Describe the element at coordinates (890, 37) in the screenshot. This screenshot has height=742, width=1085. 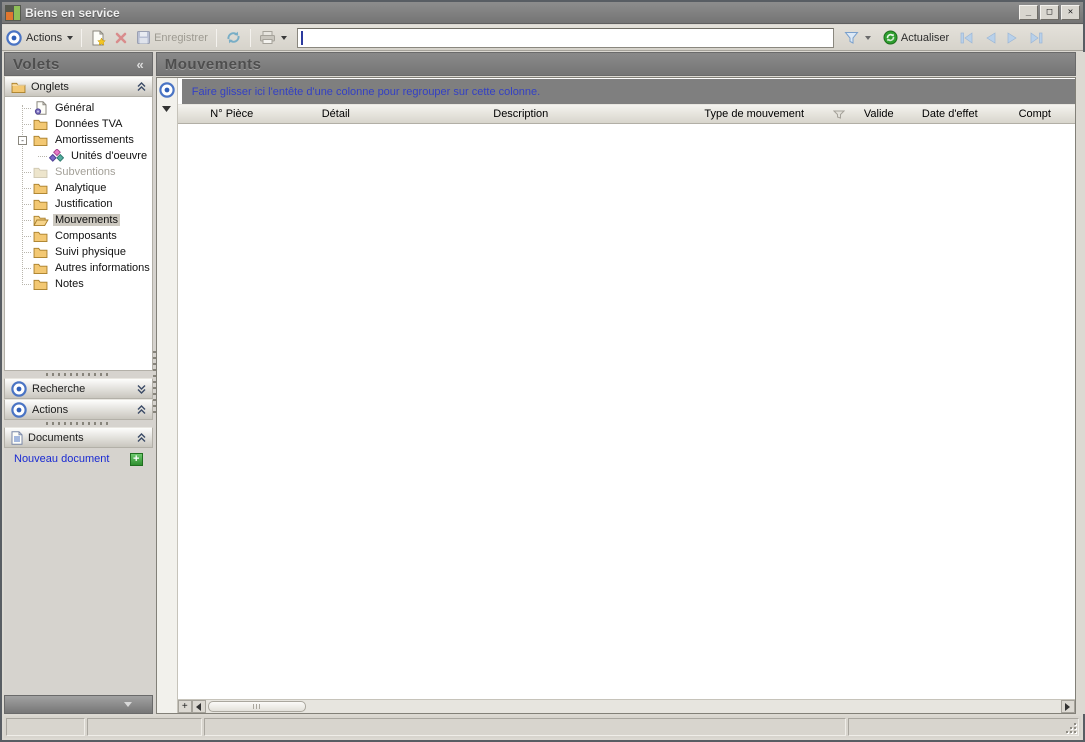
I see `green-refresh-icon` at that location.